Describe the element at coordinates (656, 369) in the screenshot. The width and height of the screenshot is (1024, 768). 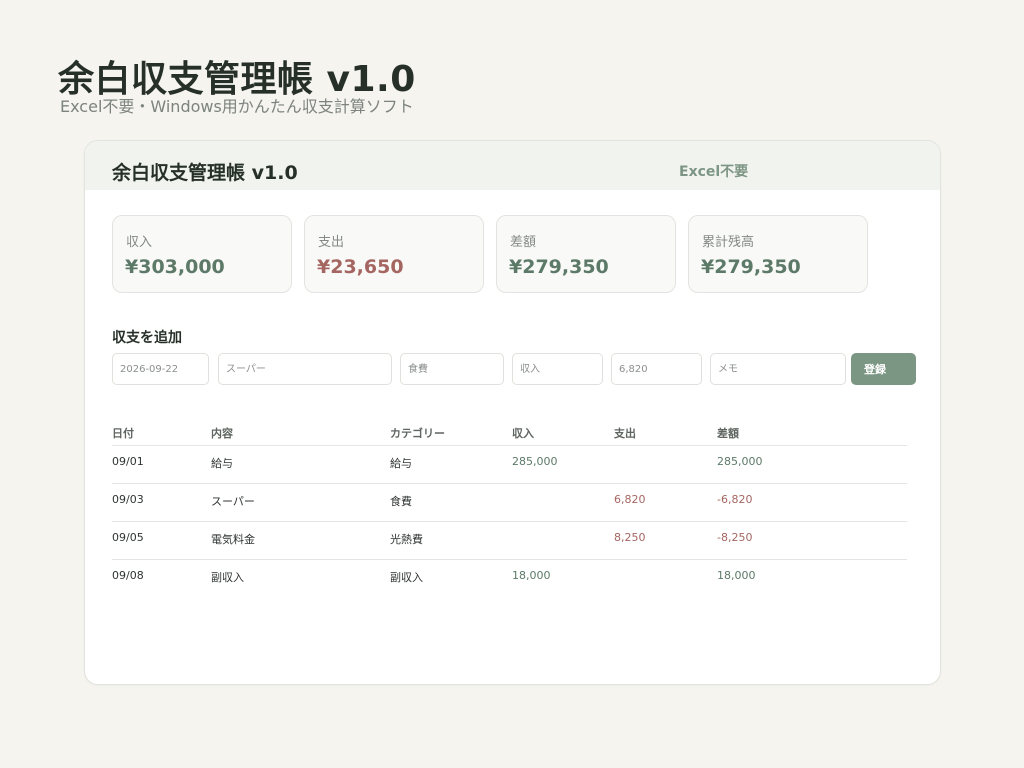
I see `amount-input` at that location.